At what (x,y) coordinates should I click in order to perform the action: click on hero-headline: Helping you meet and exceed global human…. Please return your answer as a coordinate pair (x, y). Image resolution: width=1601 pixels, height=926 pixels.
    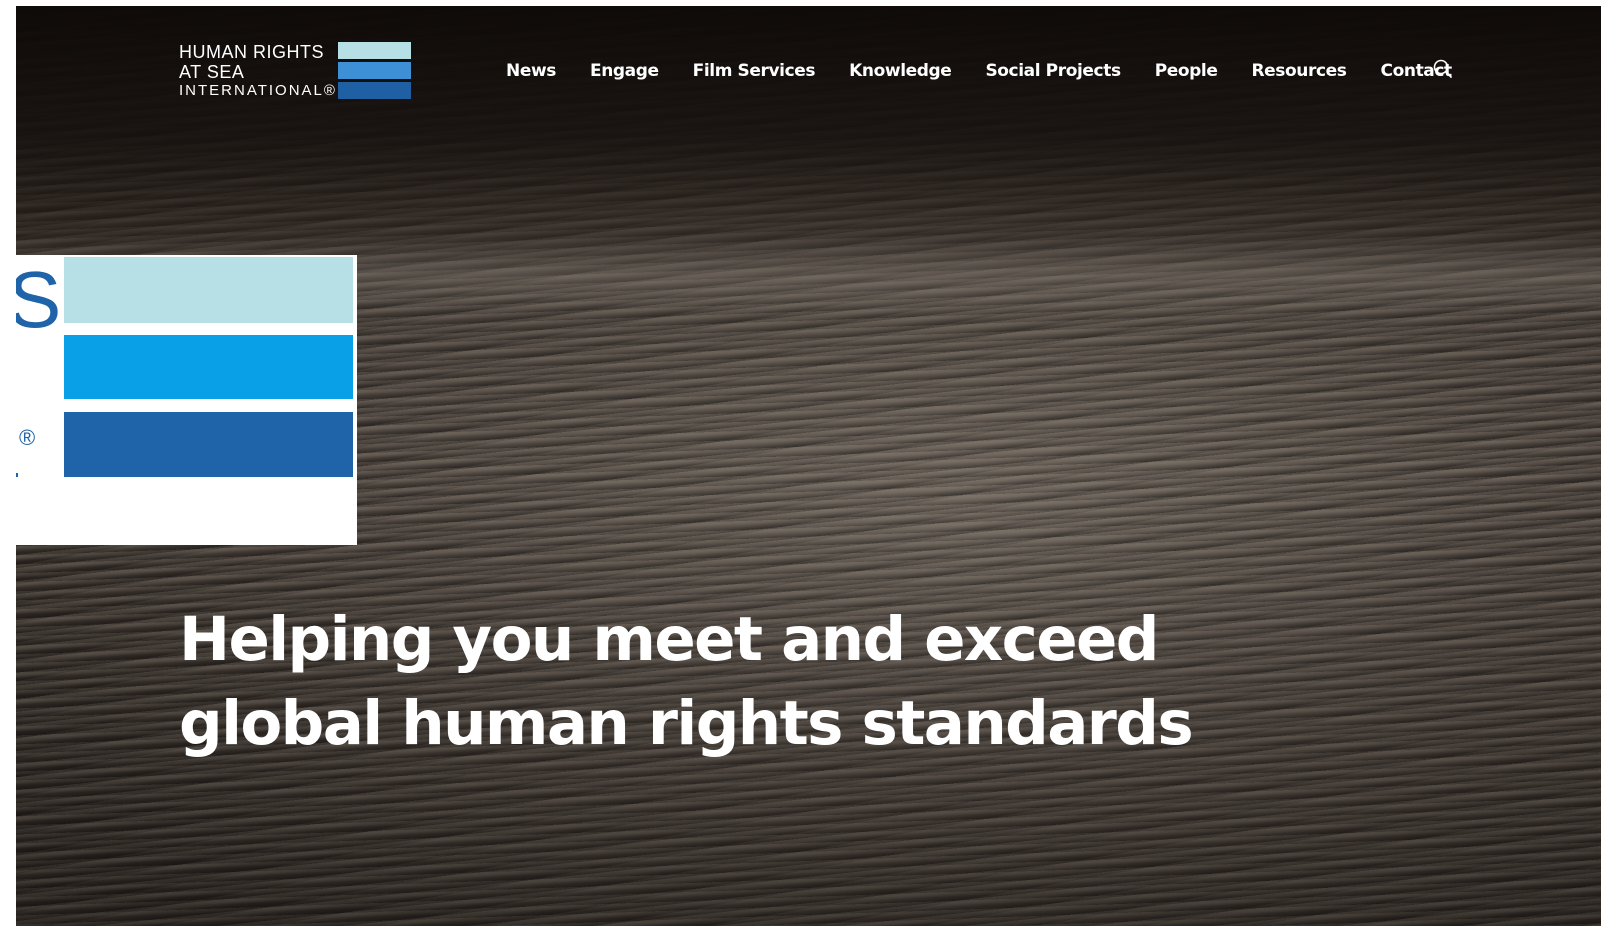
    Looking at the image, I should click on (686, 682).